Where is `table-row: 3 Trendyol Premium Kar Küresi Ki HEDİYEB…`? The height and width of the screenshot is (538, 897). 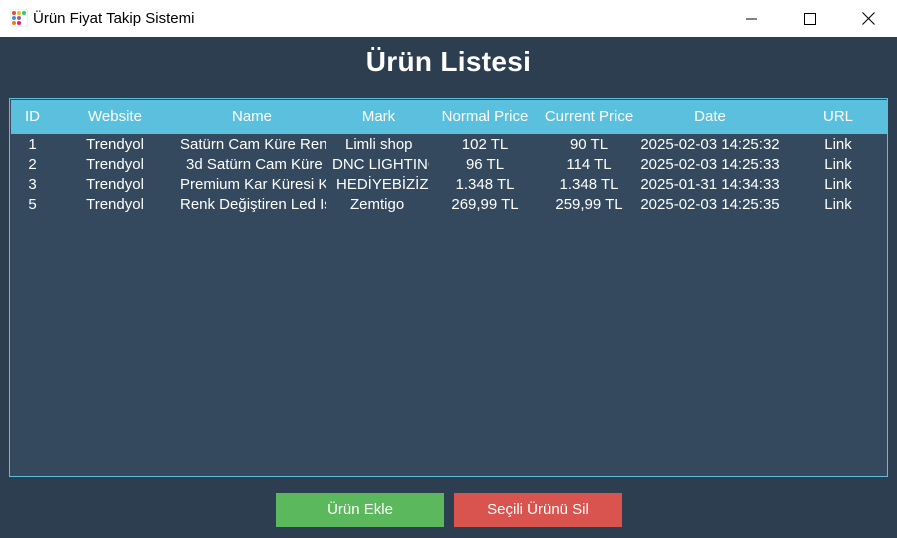
table-row: 3 Trendyol Premium Kar Küresi Ki HEDİYEB… is located at coordinates (449, 185).